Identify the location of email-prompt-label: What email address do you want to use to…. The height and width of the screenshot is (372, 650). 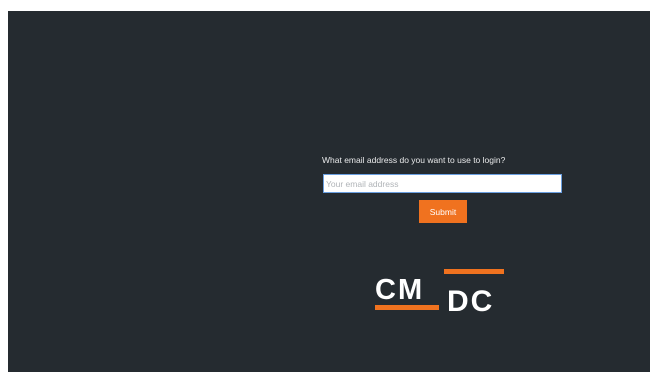
(414, 160).